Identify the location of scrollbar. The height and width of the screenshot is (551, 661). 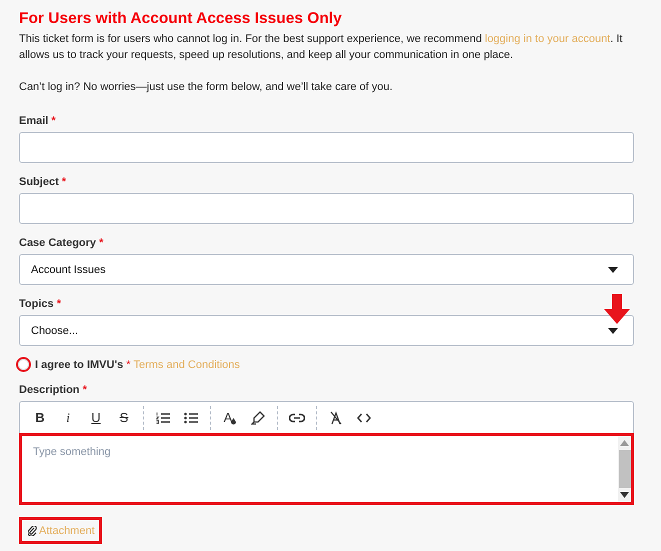
(624, 469).